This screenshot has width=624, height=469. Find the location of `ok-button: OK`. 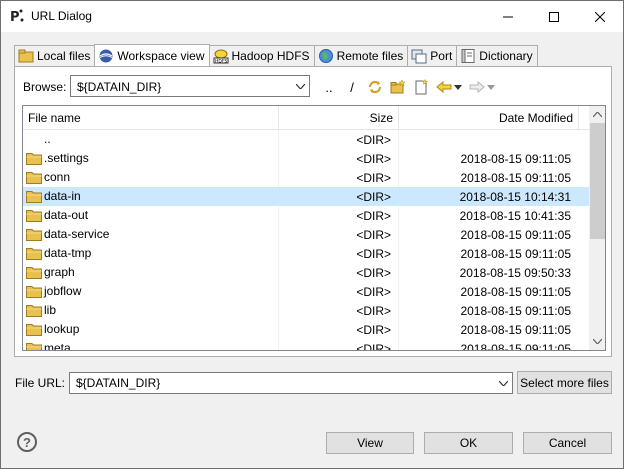

ok-button: OK is located at coordinates (468, 443).